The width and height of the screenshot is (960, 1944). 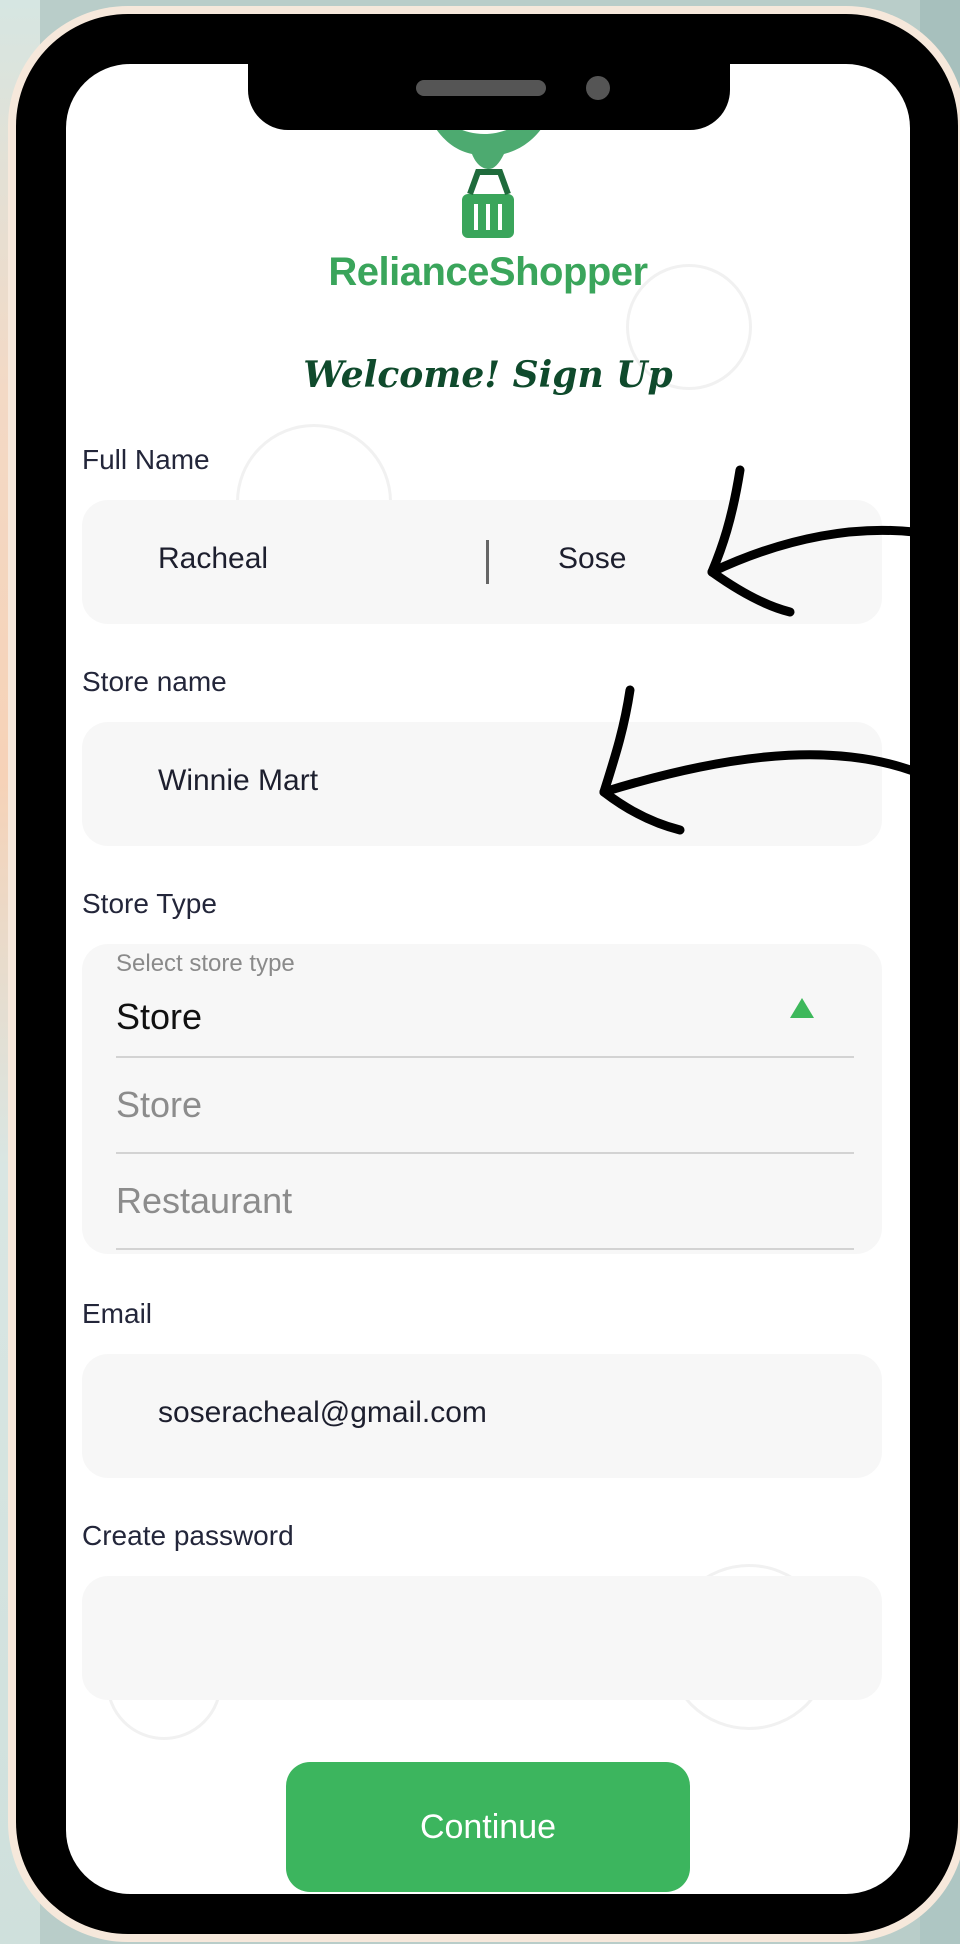 I want to click on camera-icon, so click(x=598, y=88).